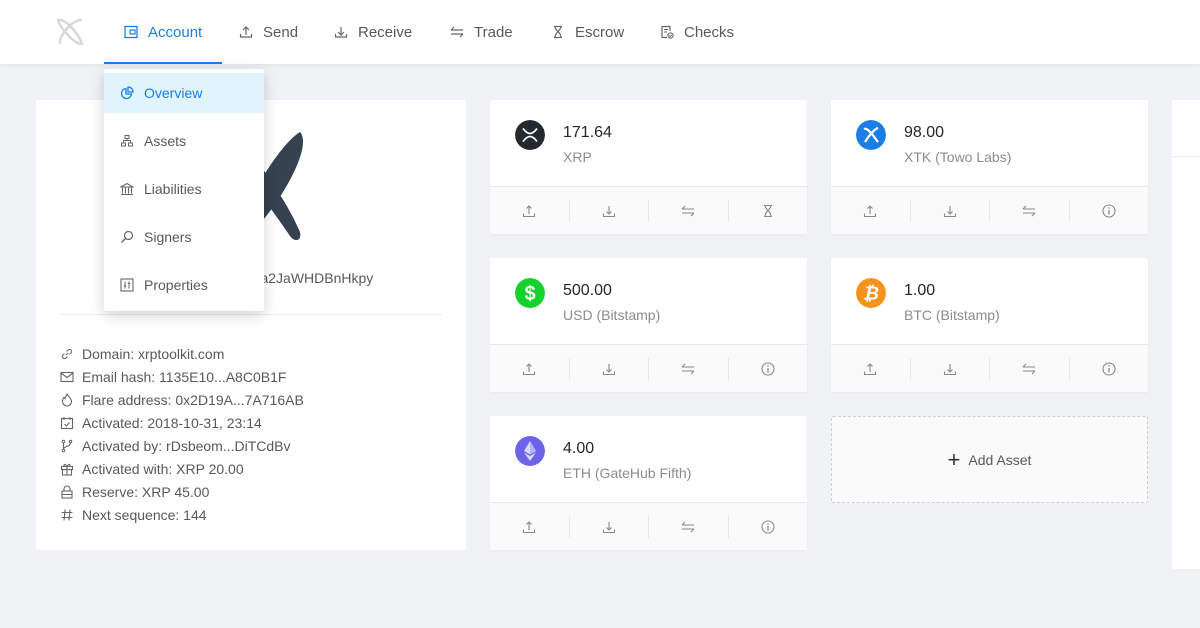 The image size is (1200, 628). I want to click on add-asset-label: Add Asset, so click(1000, 459).